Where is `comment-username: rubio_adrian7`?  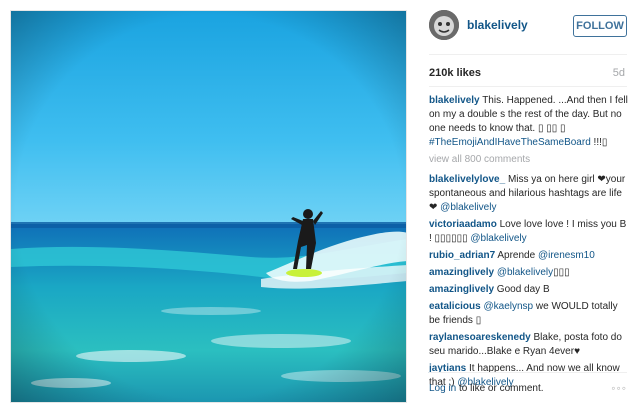
comment-username: rubio_adrian7 is located at coordinates (462, 255).